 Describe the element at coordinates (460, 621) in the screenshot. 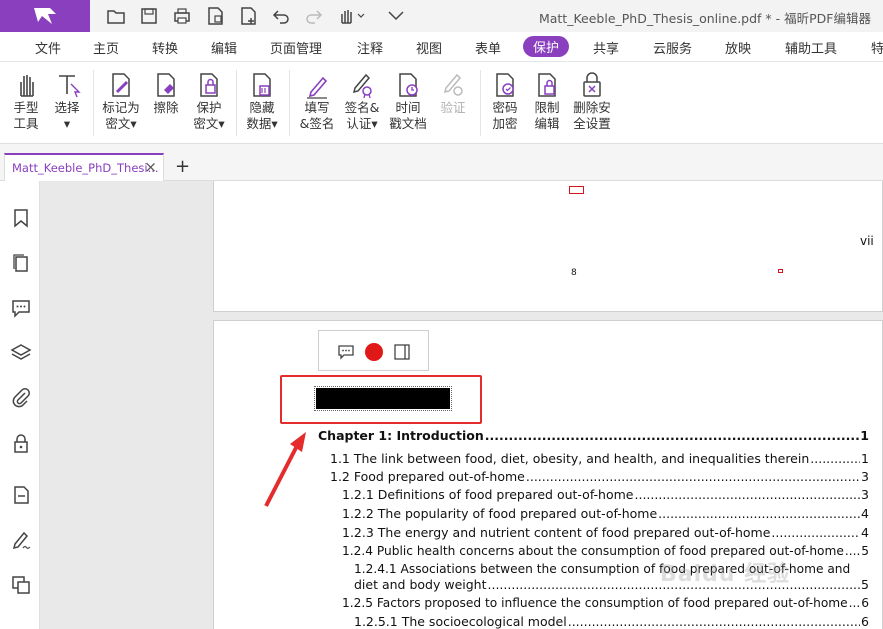

I see `toc-title: 1.2.5.1 The socioecological model` at that location.